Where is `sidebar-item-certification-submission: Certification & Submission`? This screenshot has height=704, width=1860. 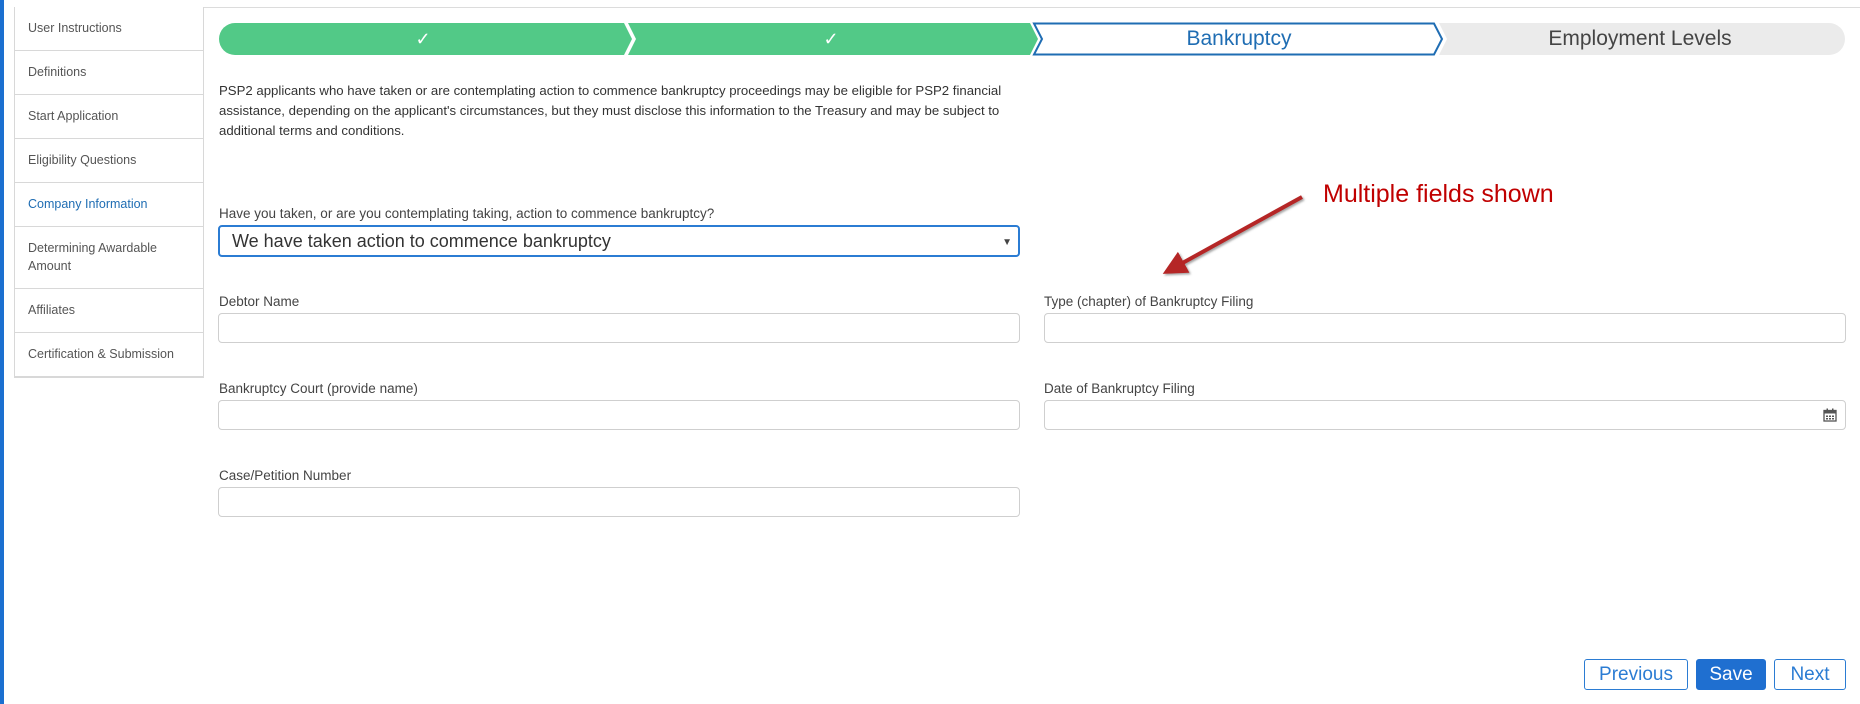 sidebar-item-certification-submission: Certification & Submission is located at coordinates (109, 355).